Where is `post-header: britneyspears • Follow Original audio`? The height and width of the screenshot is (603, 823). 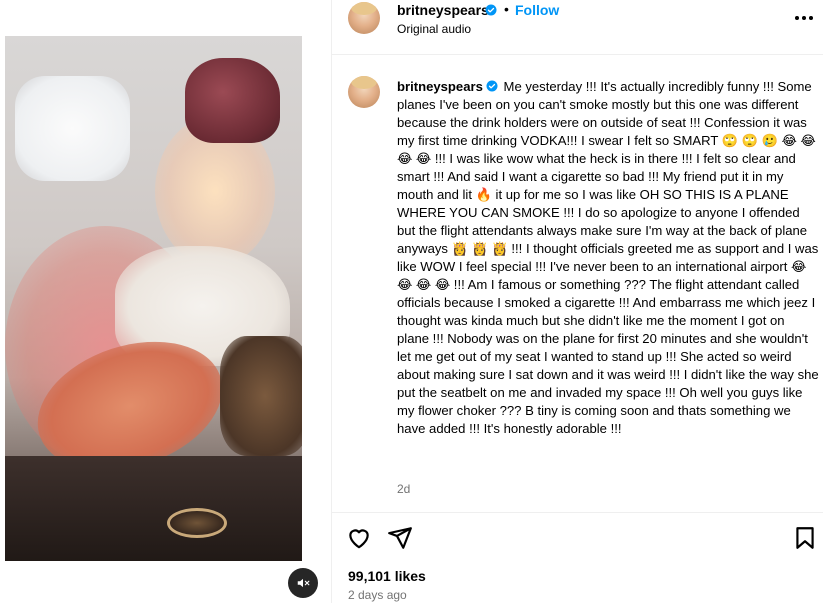 post-header: britneyspears • Follow Original audio is located at coordinates (577, 27).